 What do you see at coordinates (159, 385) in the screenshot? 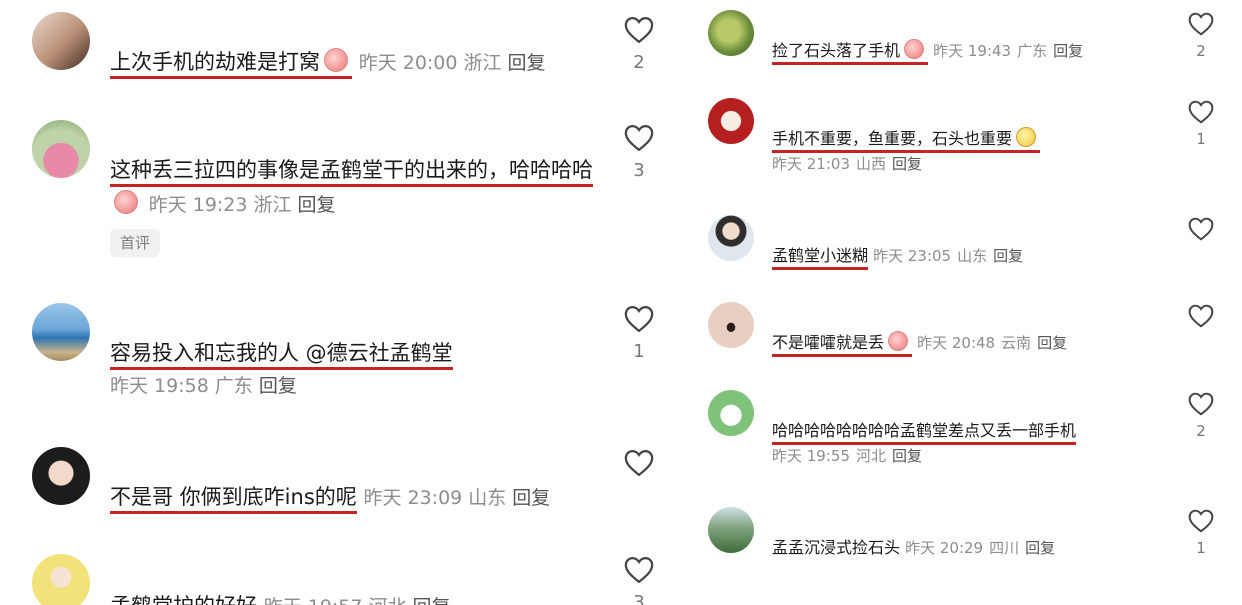
I see `comment-time: 昨天 19:58` at bounding box center [159, 385].